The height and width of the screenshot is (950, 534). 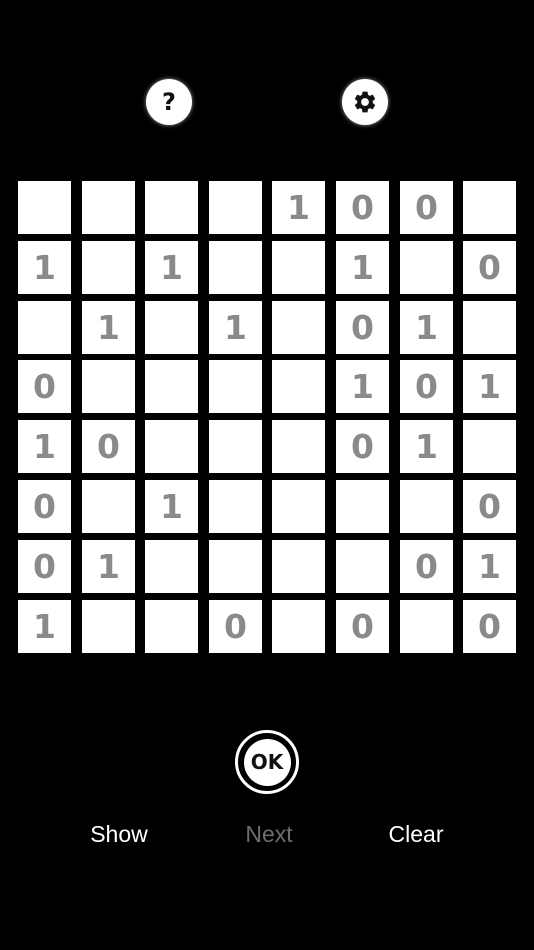 I want to click on ok-button: OK, so click(x=267, y=762).